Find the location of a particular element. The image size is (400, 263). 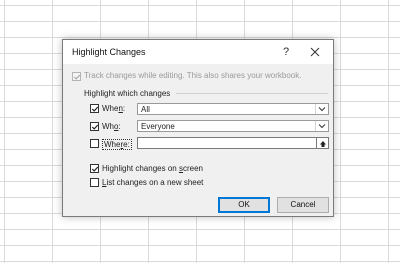

group-label: Highlight which changes is located at coordinates (127, 93).